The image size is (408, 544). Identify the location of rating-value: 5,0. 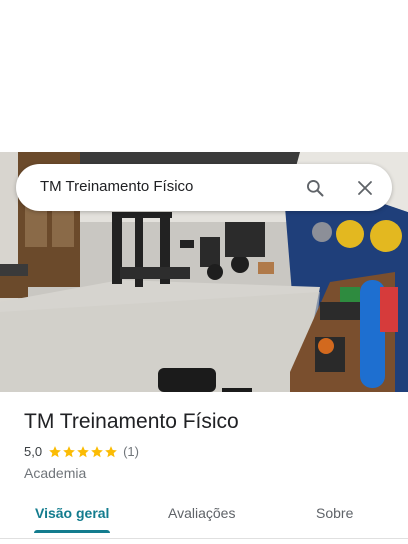
(33, 451).